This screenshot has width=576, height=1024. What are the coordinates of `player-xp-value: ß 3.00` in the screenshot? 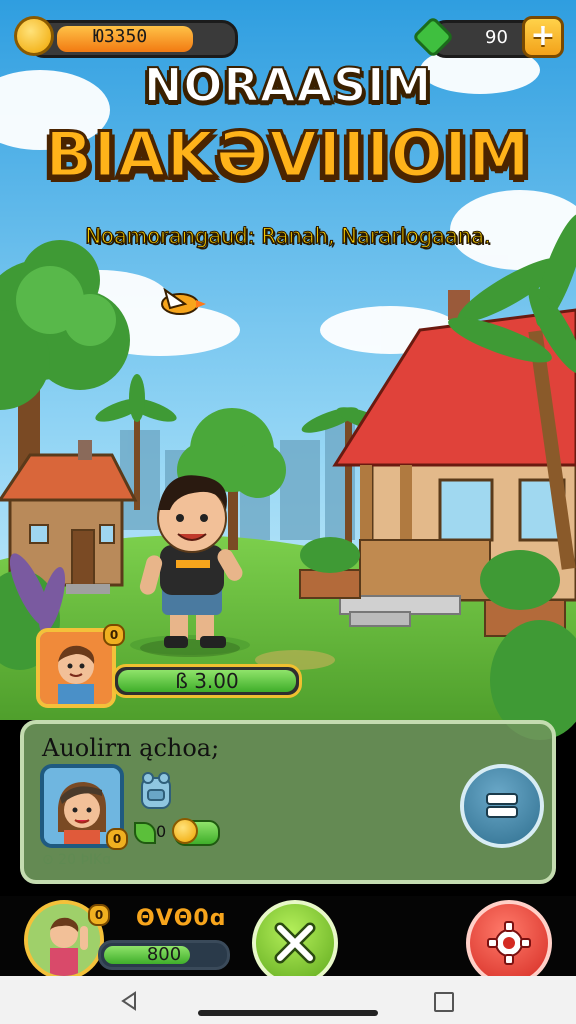 It's located at (207, 681).